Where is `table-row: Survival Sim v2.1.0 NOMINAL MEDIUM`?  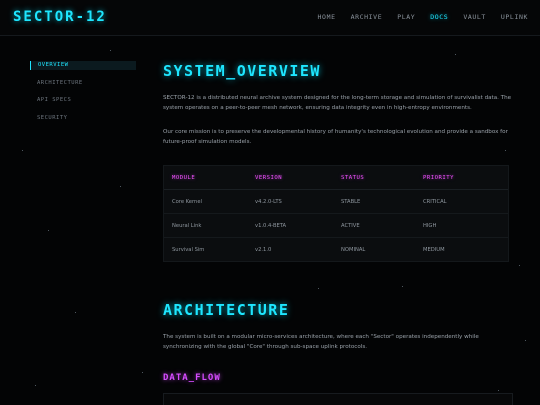
table-row: Survival Sim v2.1.0 NOMINAL MEDIUM is located at coordinates (336, 250).